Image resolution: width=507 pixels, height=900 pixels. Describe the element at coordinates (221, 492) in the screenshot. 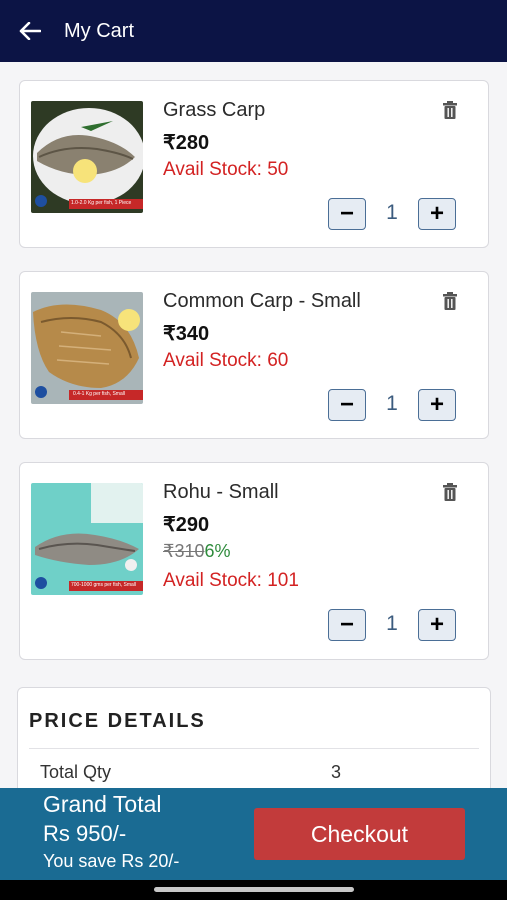

I see `product-name: Rohu - Small` at that location.